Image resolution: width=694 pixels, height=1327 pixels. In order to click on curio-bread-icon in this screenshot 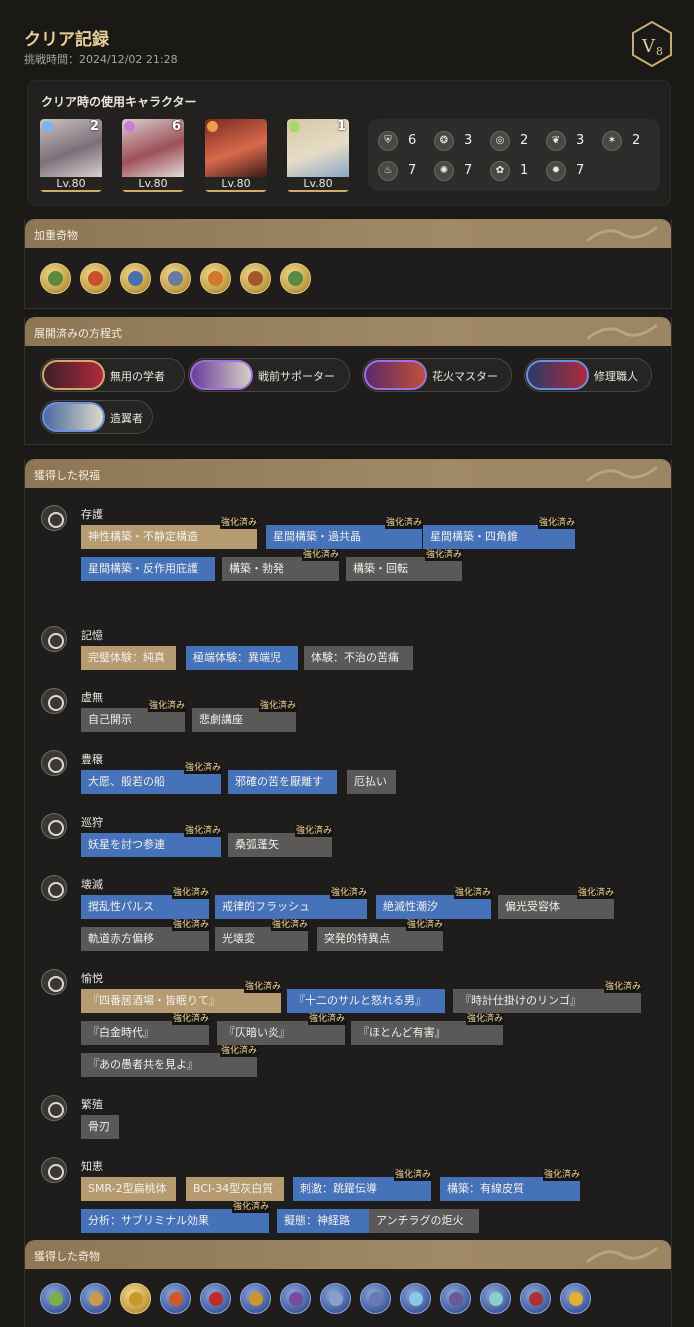, I will do `click(256, 1299)`.